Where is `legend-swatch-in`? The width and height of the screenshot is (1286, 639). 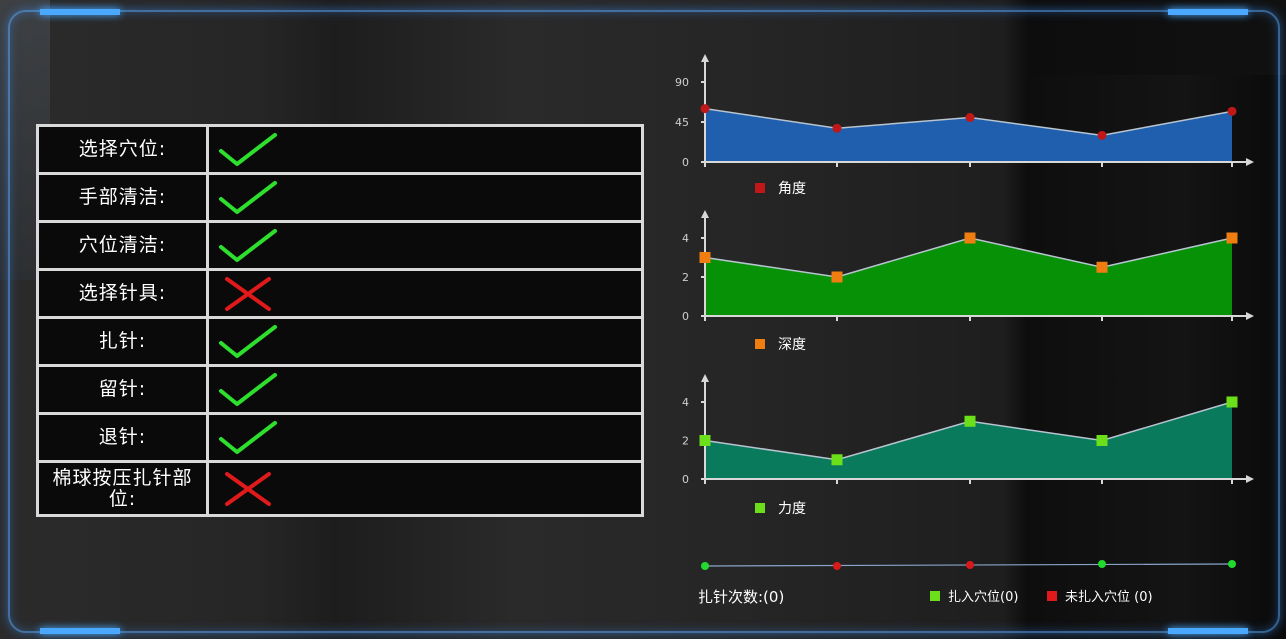
legend-swatch-in is located at coordinates (935, 596).